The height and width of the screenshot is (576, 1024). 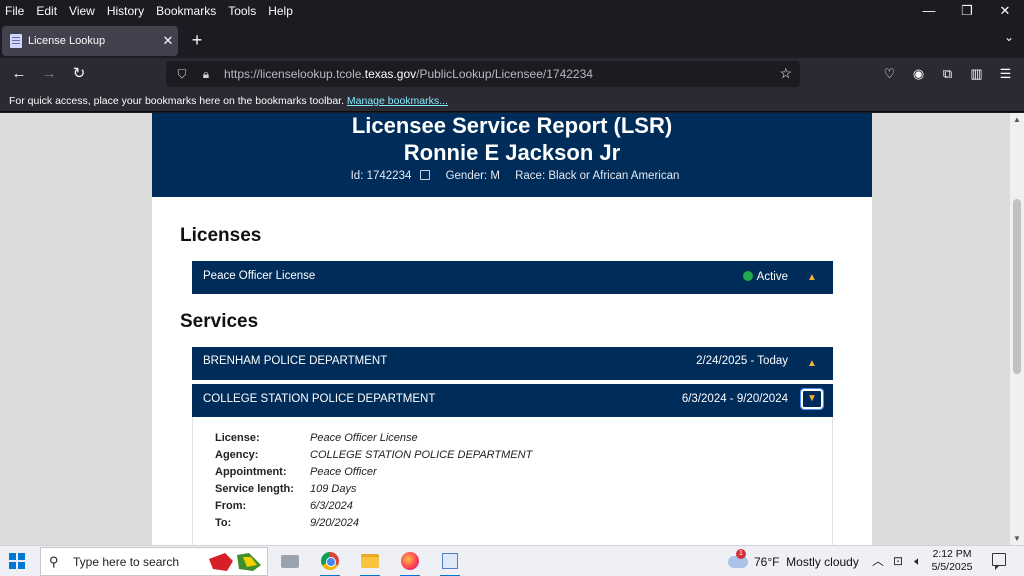 What do you see at coordinates (952, 567) in the screenshot?
I see `clock-date: 5/5/2025` at bounding box center [952, 567].